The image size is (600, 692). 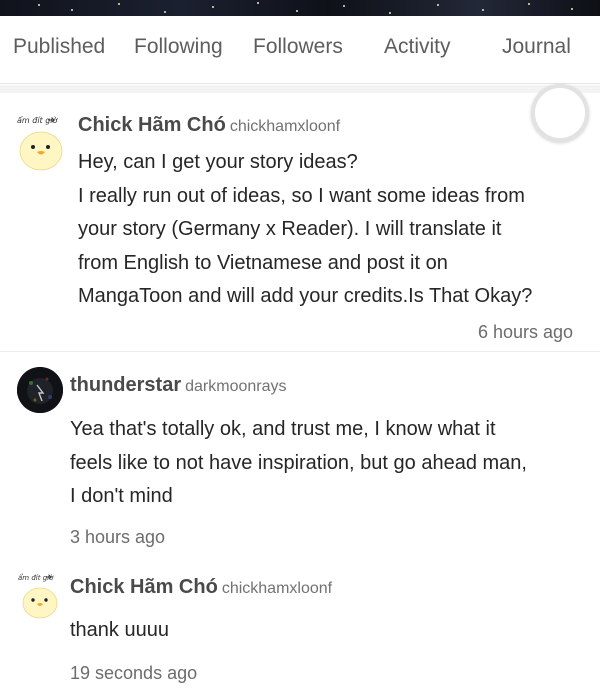 What do you see at coordinates (300, 351) in the screenshot?
I see `comment-separator` at bounding box center [300, 351].